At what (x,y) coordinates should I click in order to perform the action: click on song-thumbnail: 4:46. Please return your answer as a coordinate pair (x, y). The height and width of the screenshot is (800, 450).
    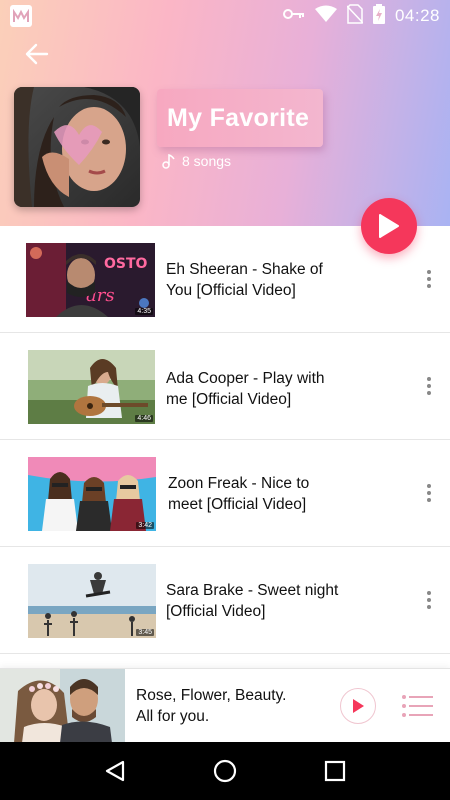
    Looking at the image, I should click on (91, 387).